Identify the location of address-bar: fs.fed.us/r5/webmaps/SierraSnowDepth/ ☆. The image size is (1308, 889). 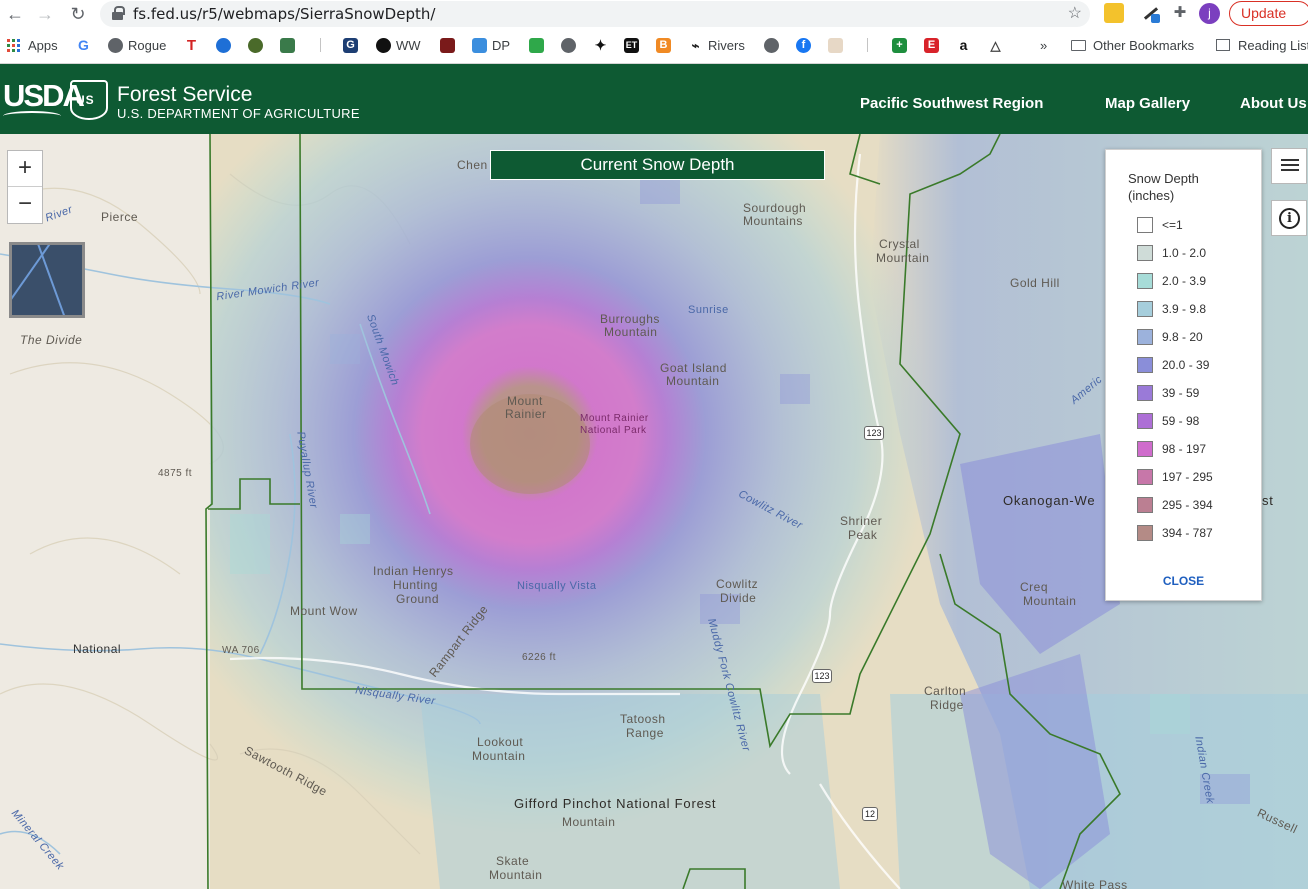
(595, 14).